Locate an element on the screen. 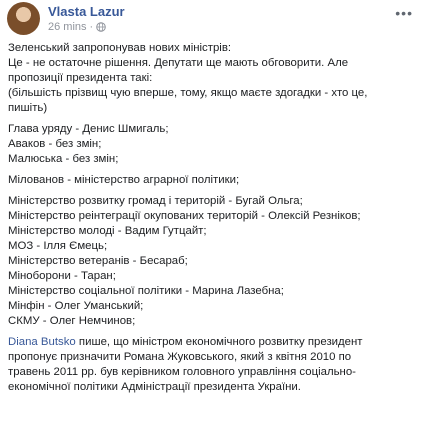 This screenshot has width=421, height=423. text-line: пишіть) is located at coordinates (28, 108).